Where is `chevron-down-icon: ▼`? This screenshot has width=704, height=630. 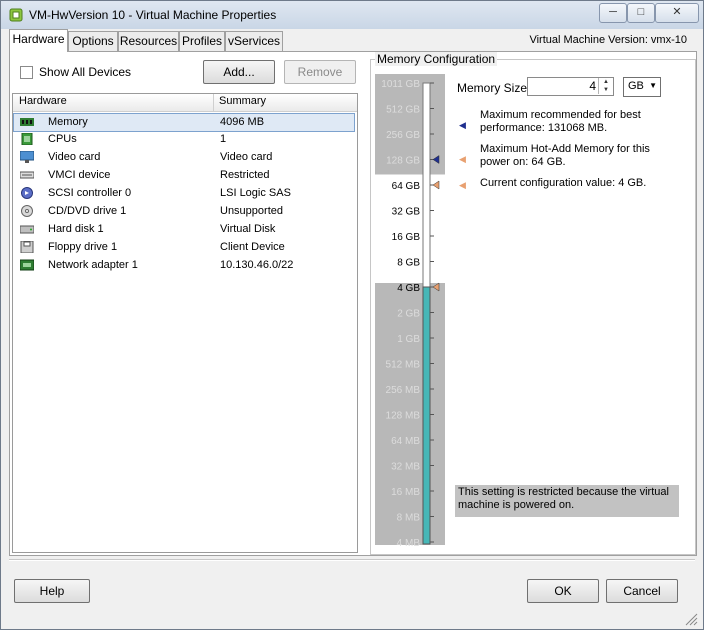 chevron-down-icon: ▼ is located at coordinates (653, 85).